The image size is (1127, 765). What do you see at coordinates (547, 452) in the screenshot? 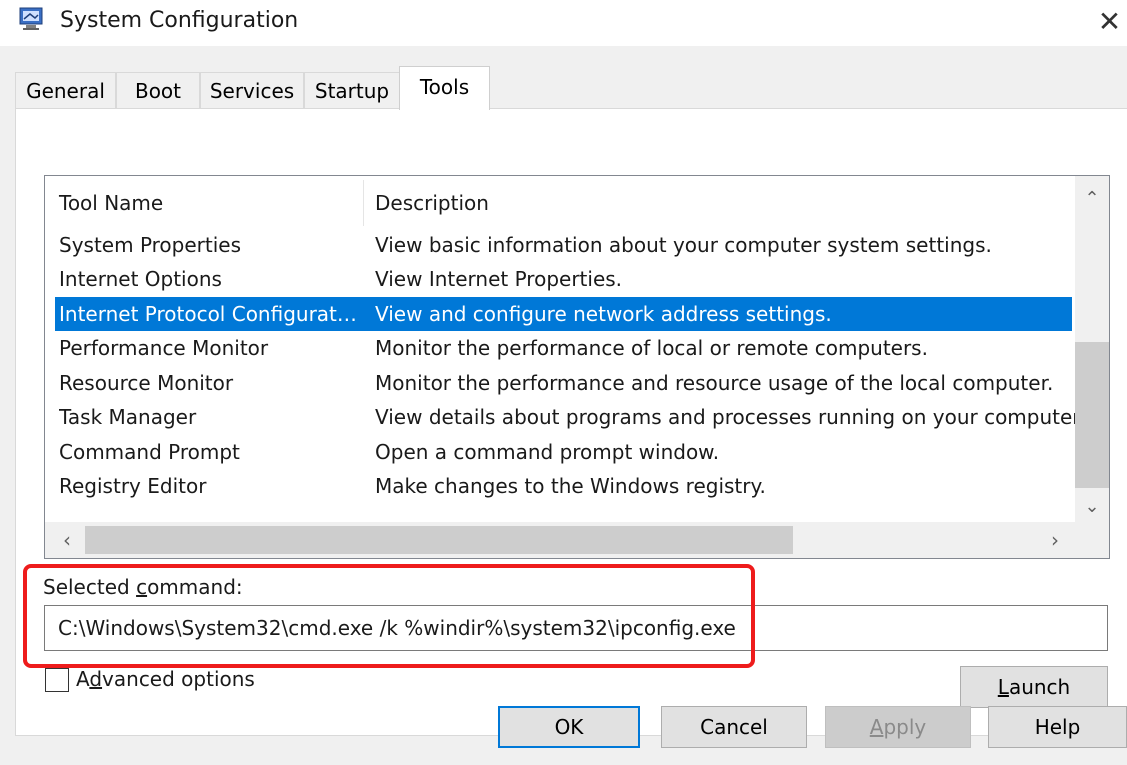
I see `tool-description: Open a command prompt window.` at bounding box center [547, 452].